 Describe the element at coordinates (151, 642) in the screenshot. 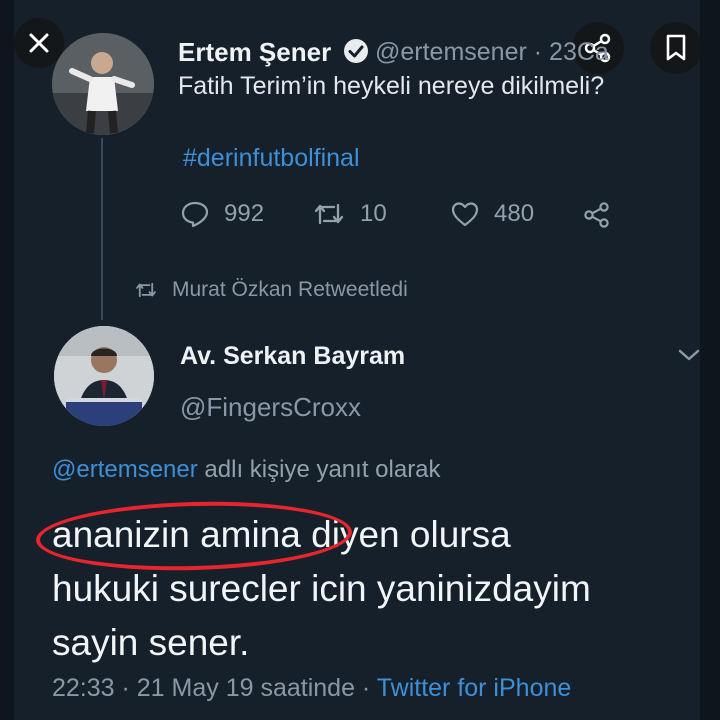

I see `tweet-line: sayin sener.` at that location.